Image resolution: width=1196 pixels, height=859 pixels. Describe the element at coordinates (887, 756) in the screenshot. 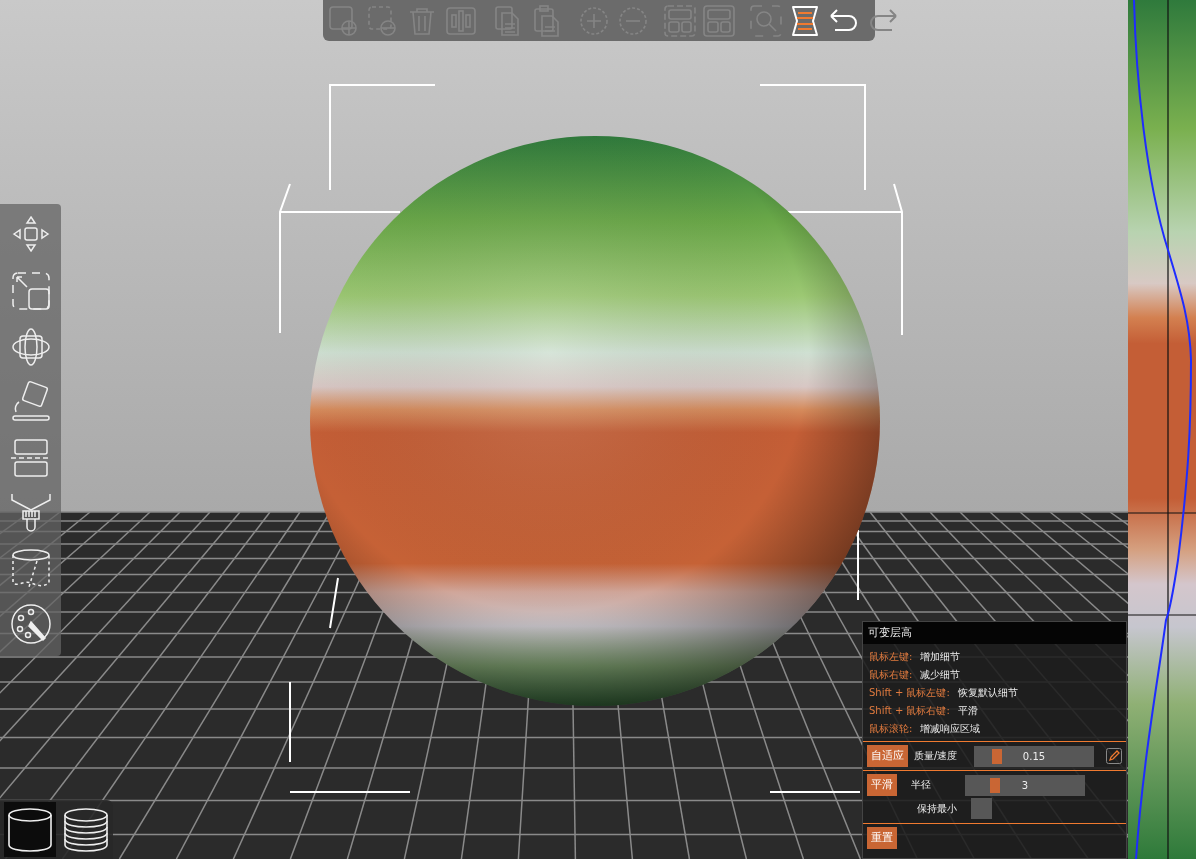

I see `adaptive-button: 自适应` at that location.